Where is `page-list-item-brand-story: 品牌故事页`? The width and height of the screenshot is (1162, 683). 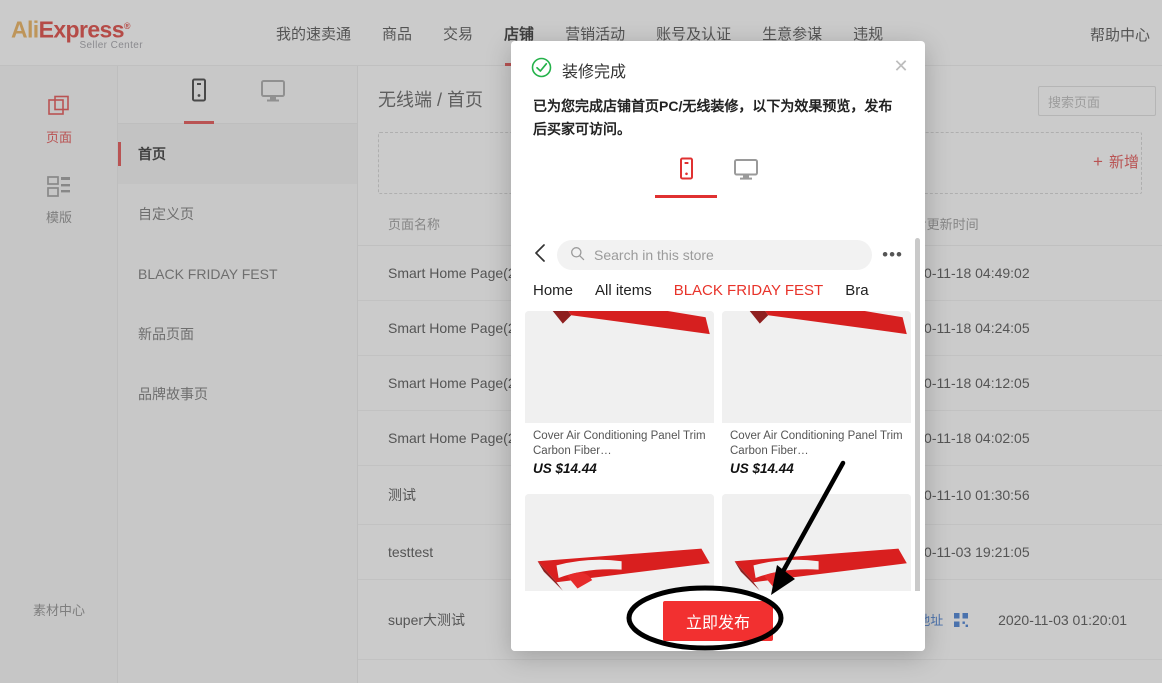
page-list-item-brand-story: 品牌故事页 is located at coordinates (237, 394).